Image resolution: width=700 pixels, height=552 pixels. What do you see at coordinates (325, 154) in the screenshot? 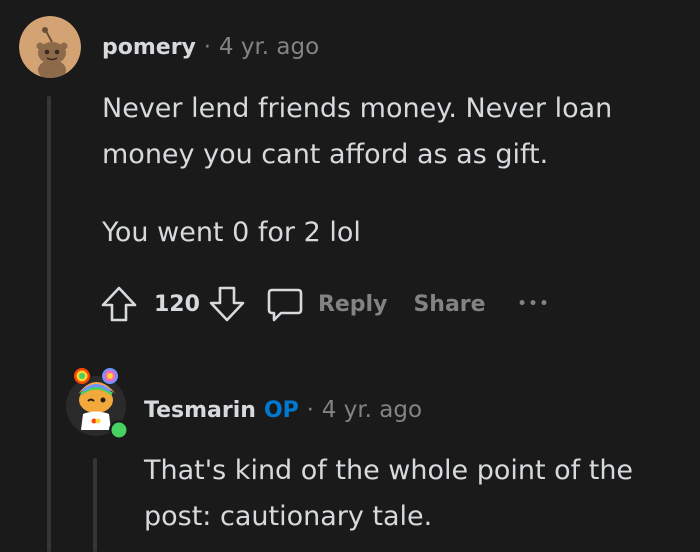
I see `comment-body-line: money you cant afford as as gift.` at bounding box center [325, 154].